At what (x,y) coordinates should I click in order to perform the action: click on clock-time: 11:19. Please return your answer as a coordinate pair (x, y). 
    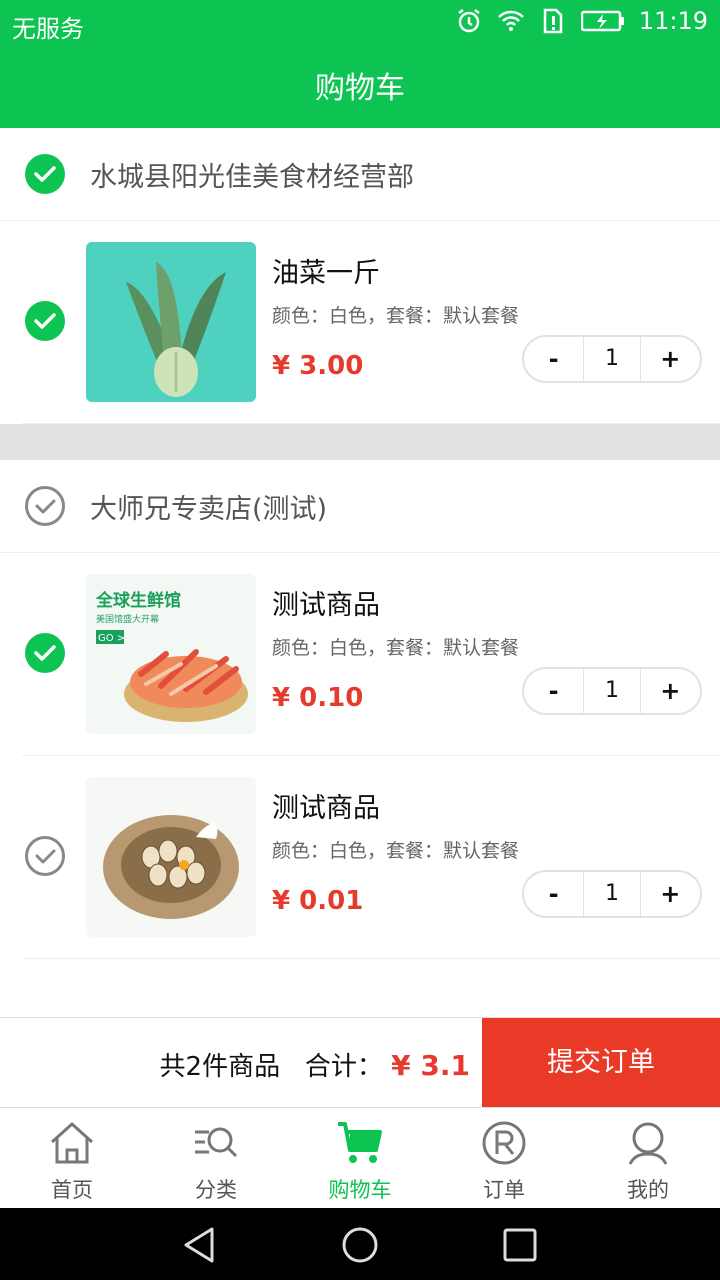
    Looking at the image, I should click on (673, 21).